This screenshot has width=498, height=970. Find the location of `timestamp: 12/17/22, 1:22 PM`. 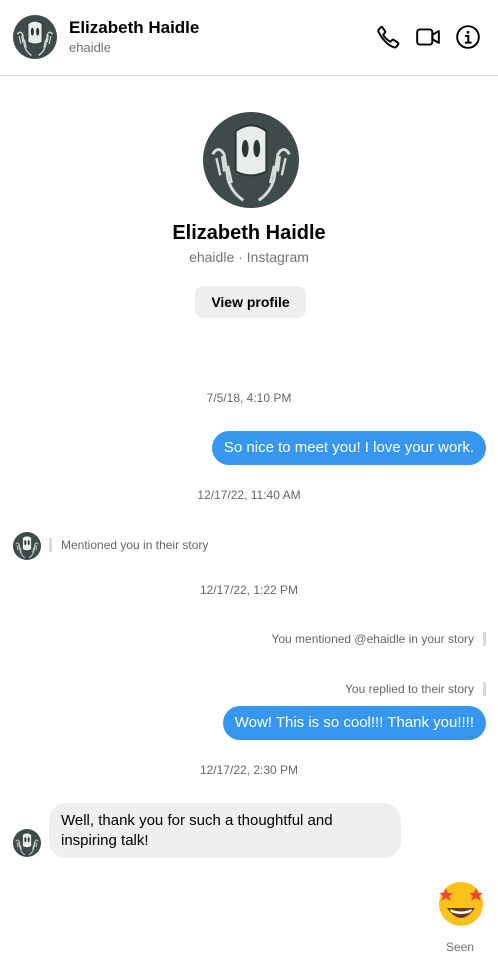

timestamp: 12/17/22, 1:22 PM is located at coordinates (249, 590).